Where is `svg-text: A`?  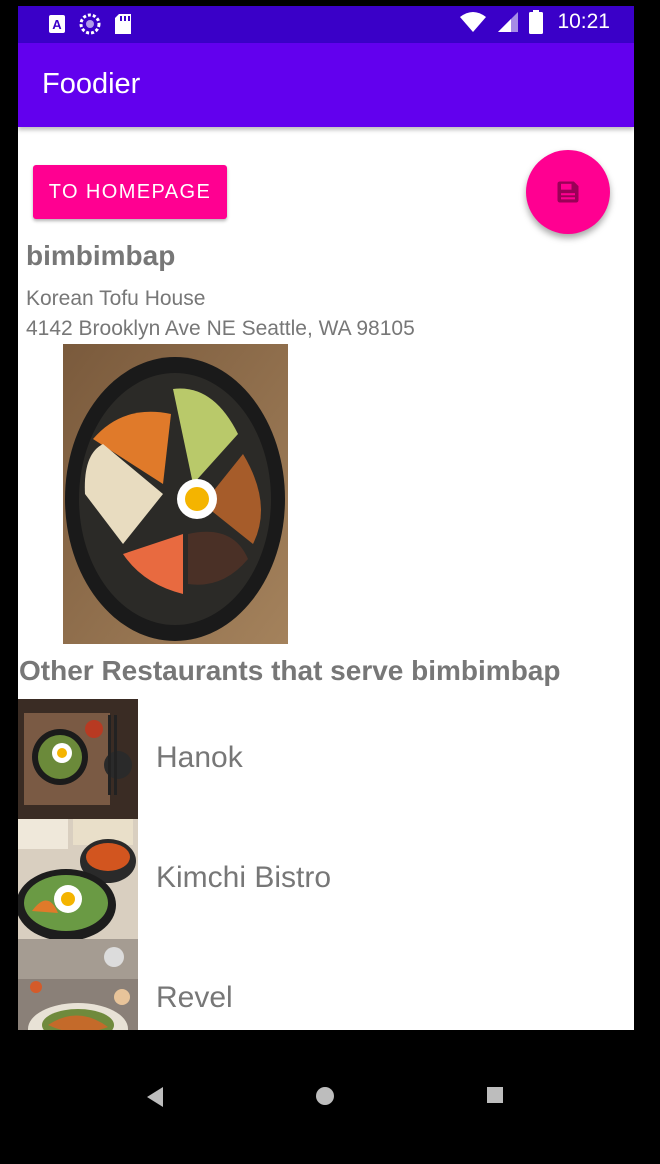
svg-text: A is located at coordinates (57, 24).